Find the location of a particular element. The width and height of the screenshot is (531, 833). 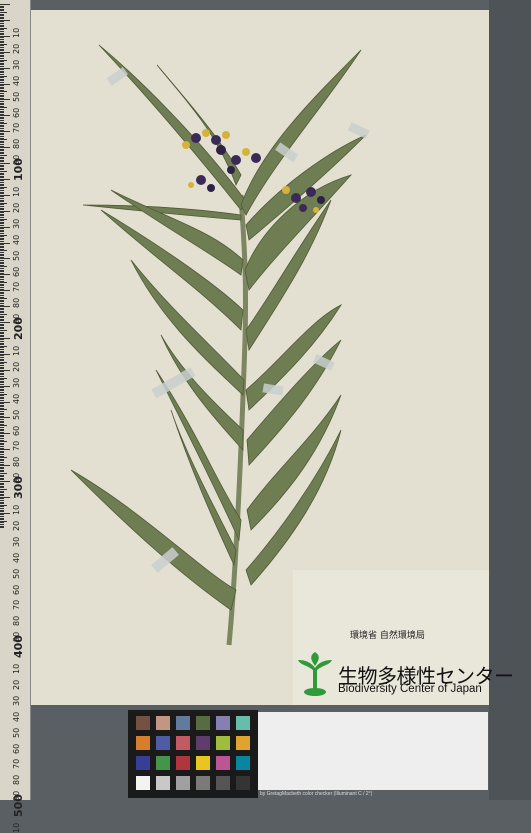

ruler-label: 200 is located at coordinates (18, 329).